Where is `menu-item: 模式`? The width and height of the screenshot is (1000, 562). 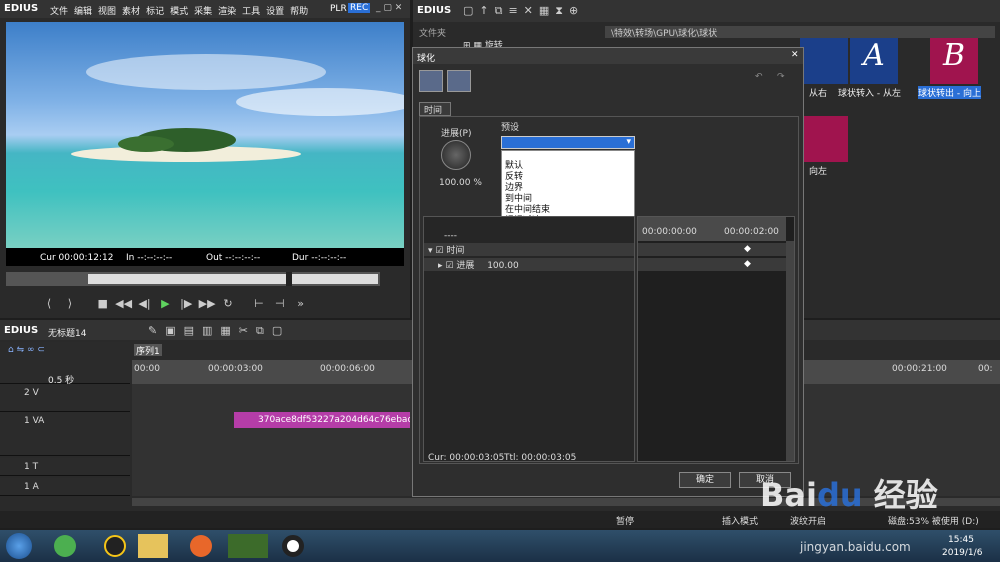 menu-item: 模式 is located at coordinates (179, 12).